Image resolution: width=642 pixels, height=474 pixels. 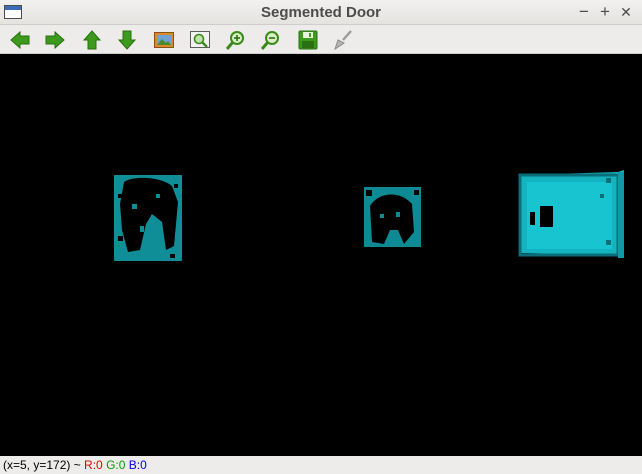 I want to click on maximize-button: +, so click(x=605, y=12).